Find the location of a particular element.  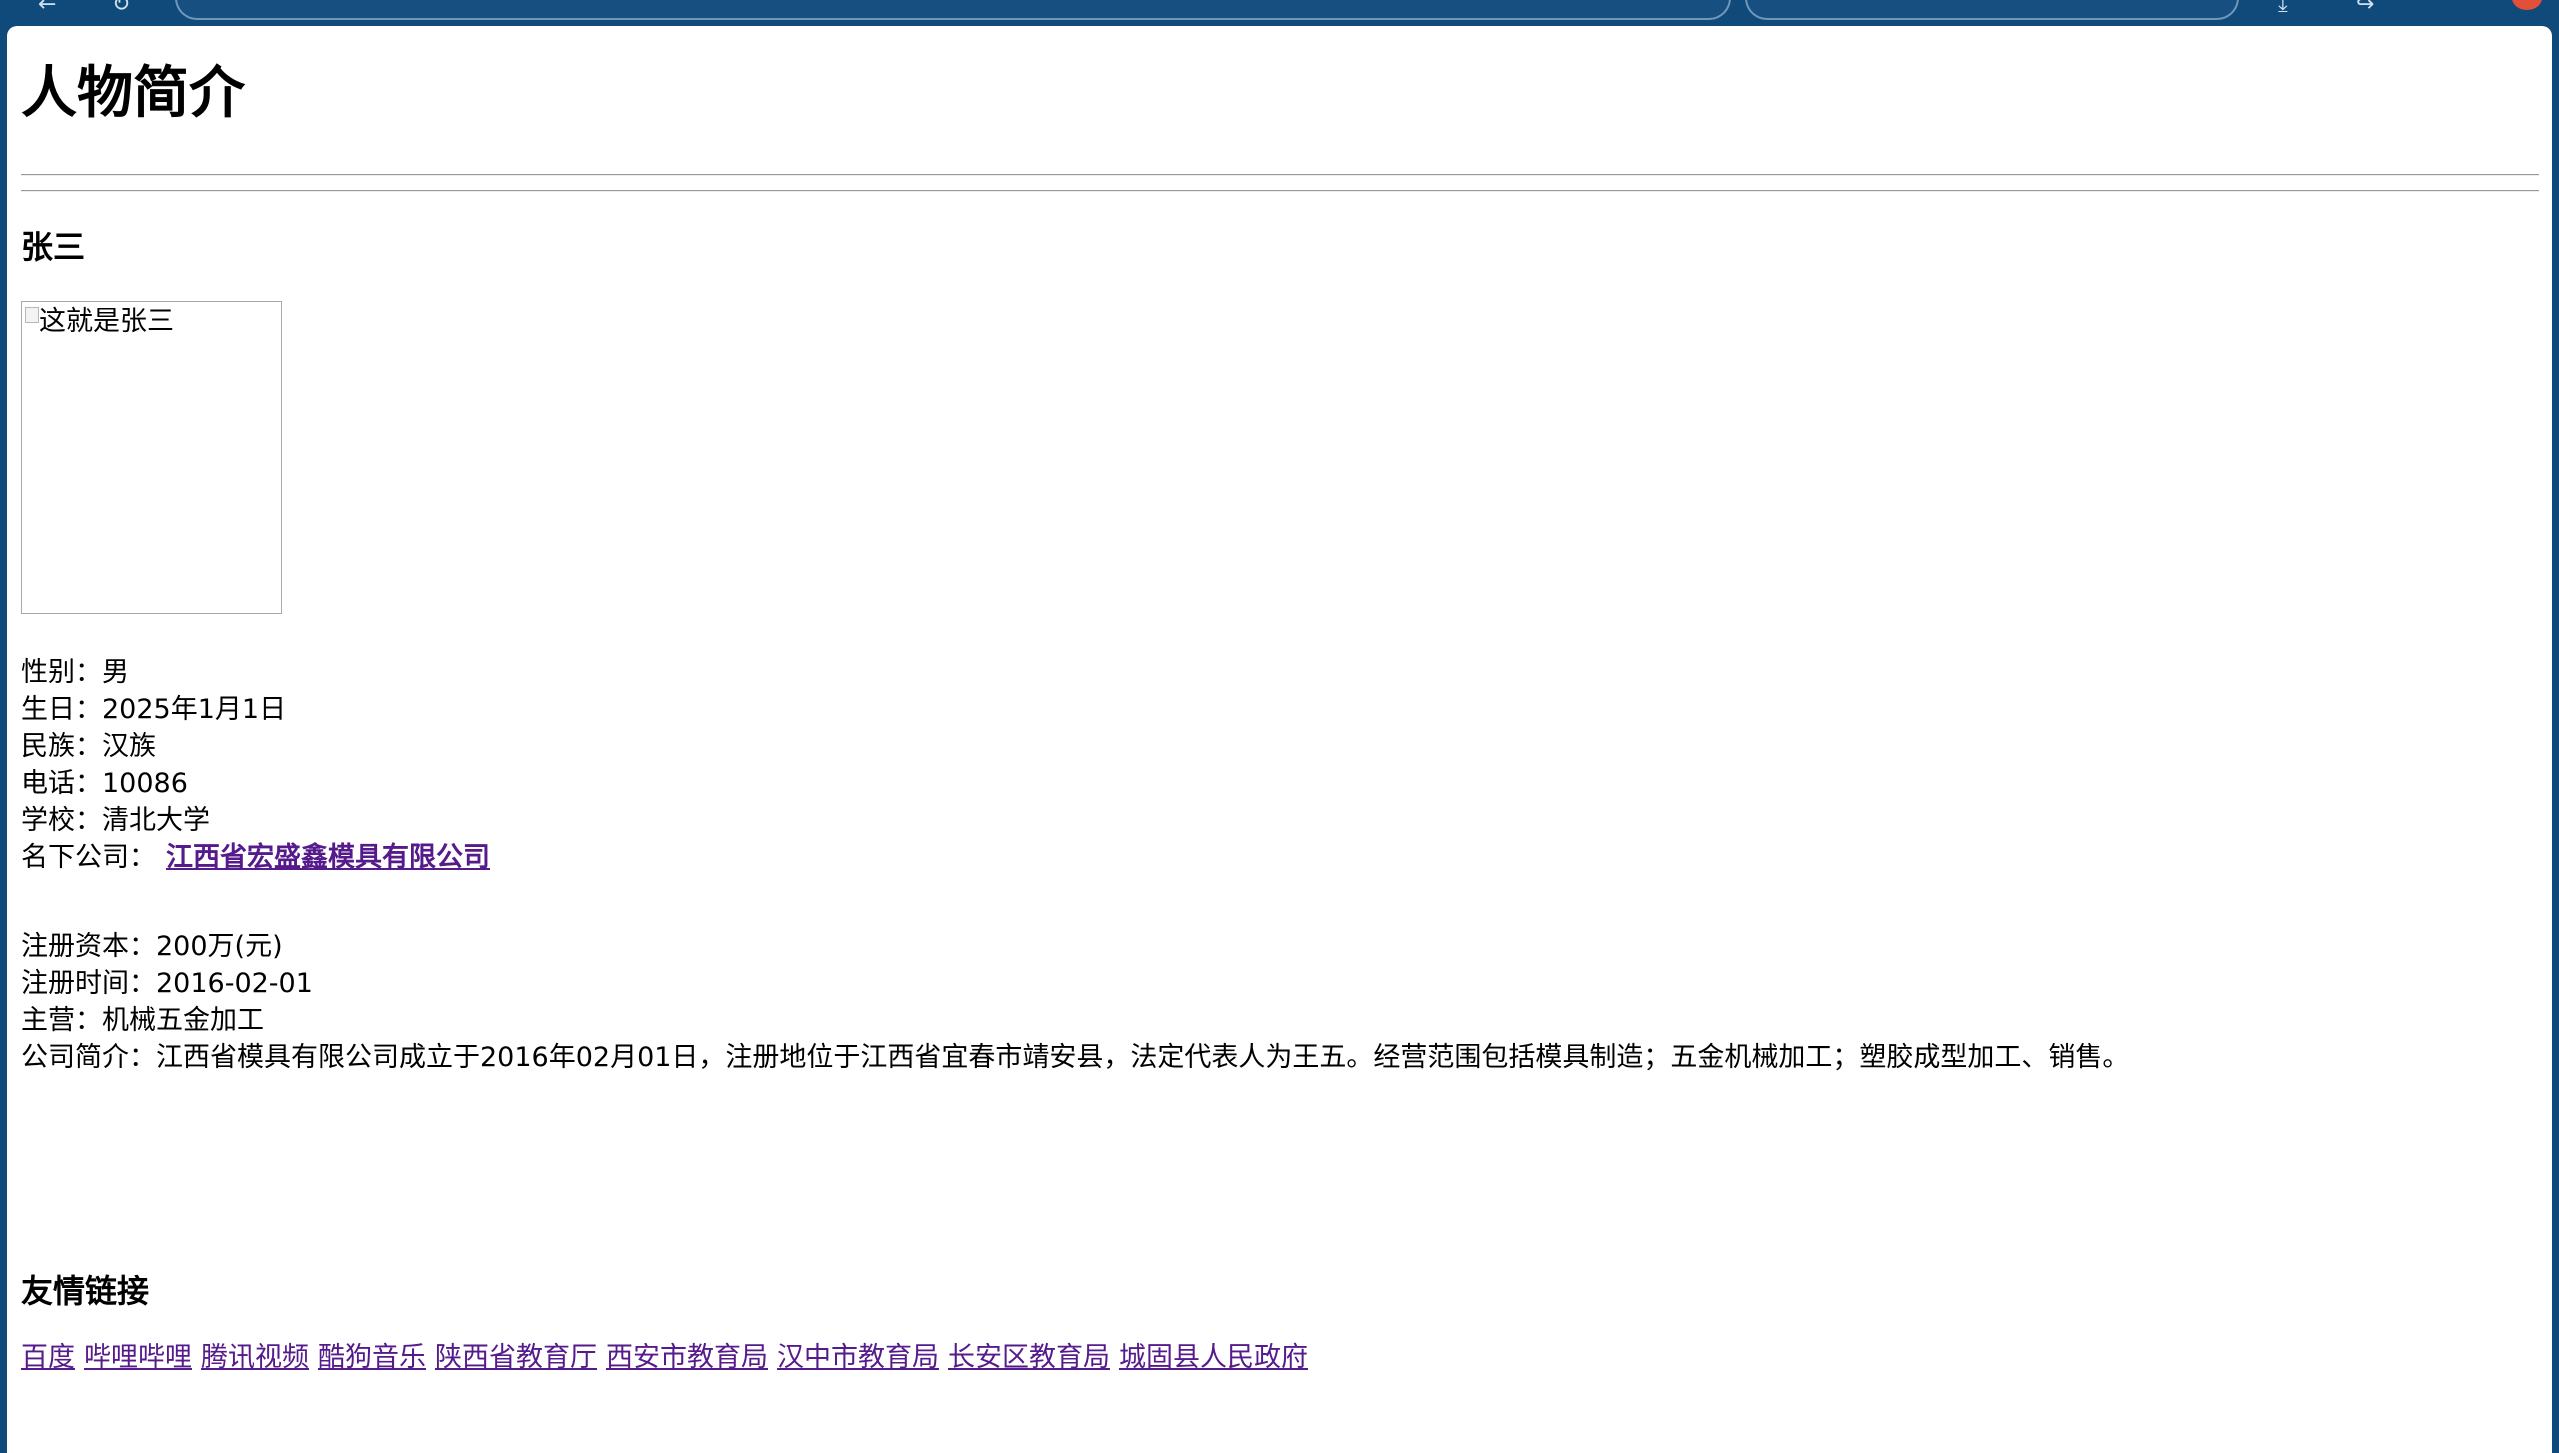

friend-link: 陕西省教育厅 is located at coordinates (516, 1357).